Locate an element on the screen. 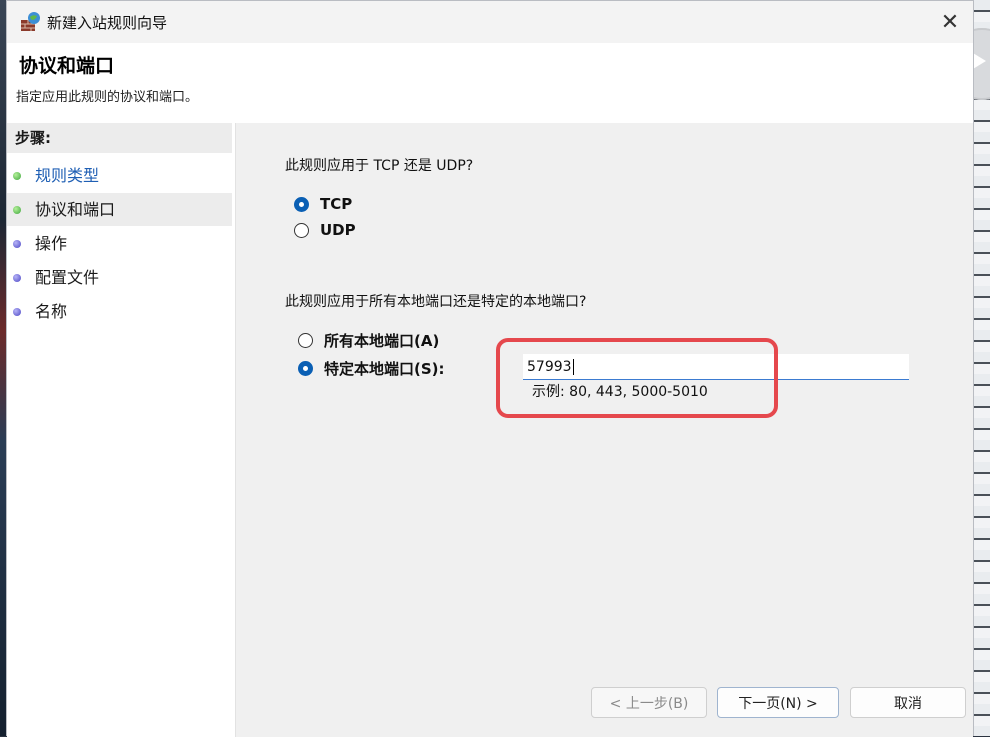 The height and width of the screenshot is (737, 990). back-button: < 上一步(B) is located at coordinates (649, 702).